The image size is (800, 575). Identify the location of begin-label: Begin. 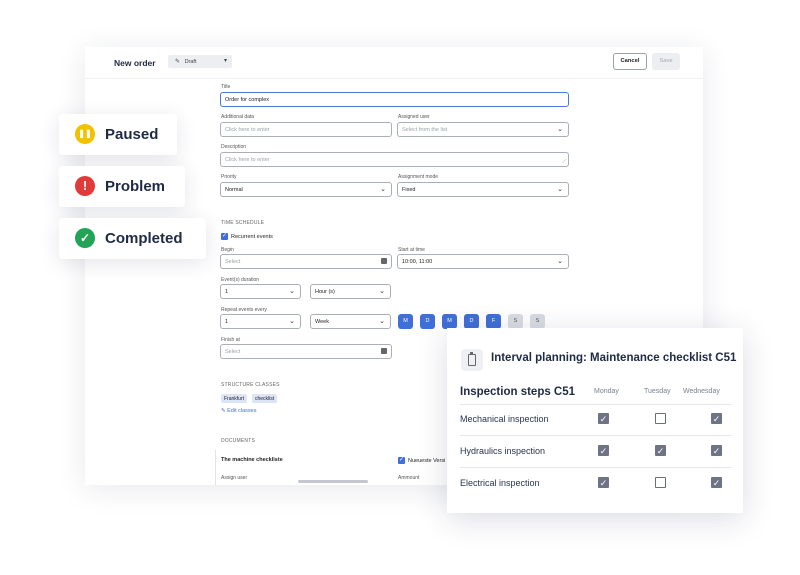
(227, 250).